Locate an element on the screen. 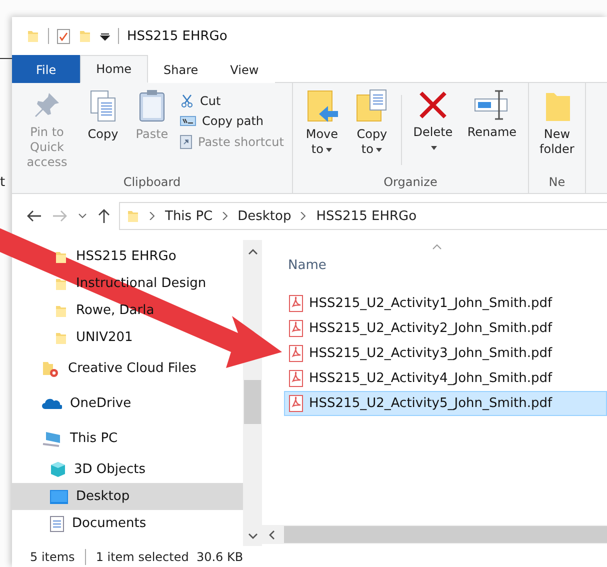 Image resolution: width=607 pixels, height=567 pixels. new-folder-icon is located at coordinates (85, 36).